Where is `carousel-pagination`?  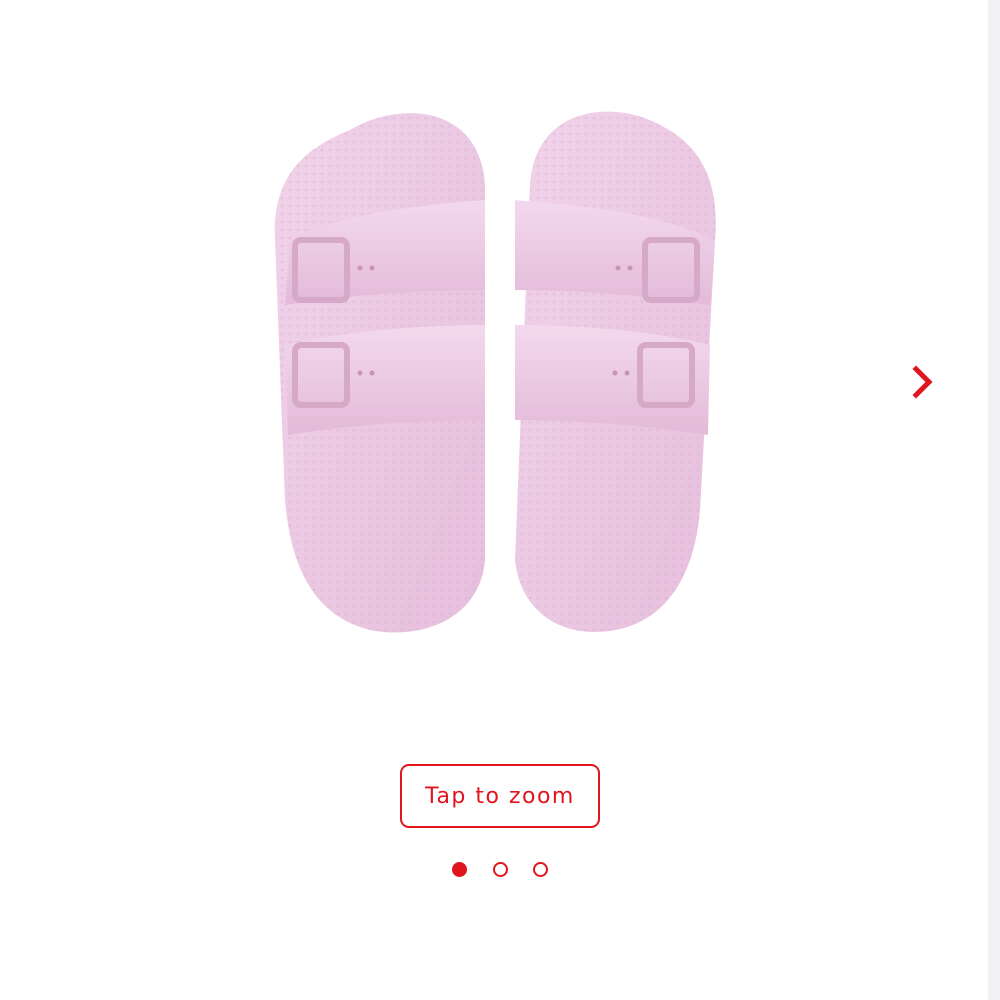
carousel-pagination is located at coordinates (500, 869).